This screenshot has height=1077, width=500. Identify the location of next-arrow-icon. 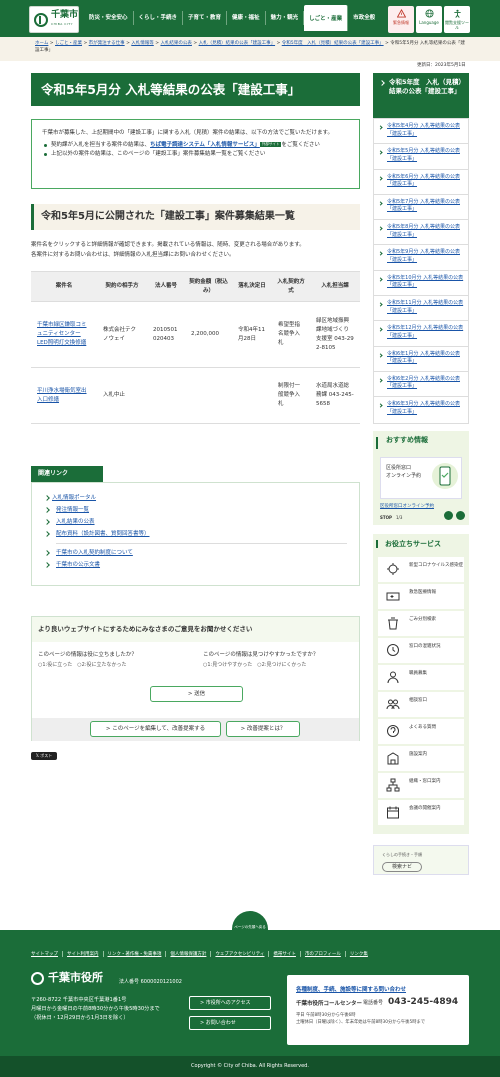
(460, 515).